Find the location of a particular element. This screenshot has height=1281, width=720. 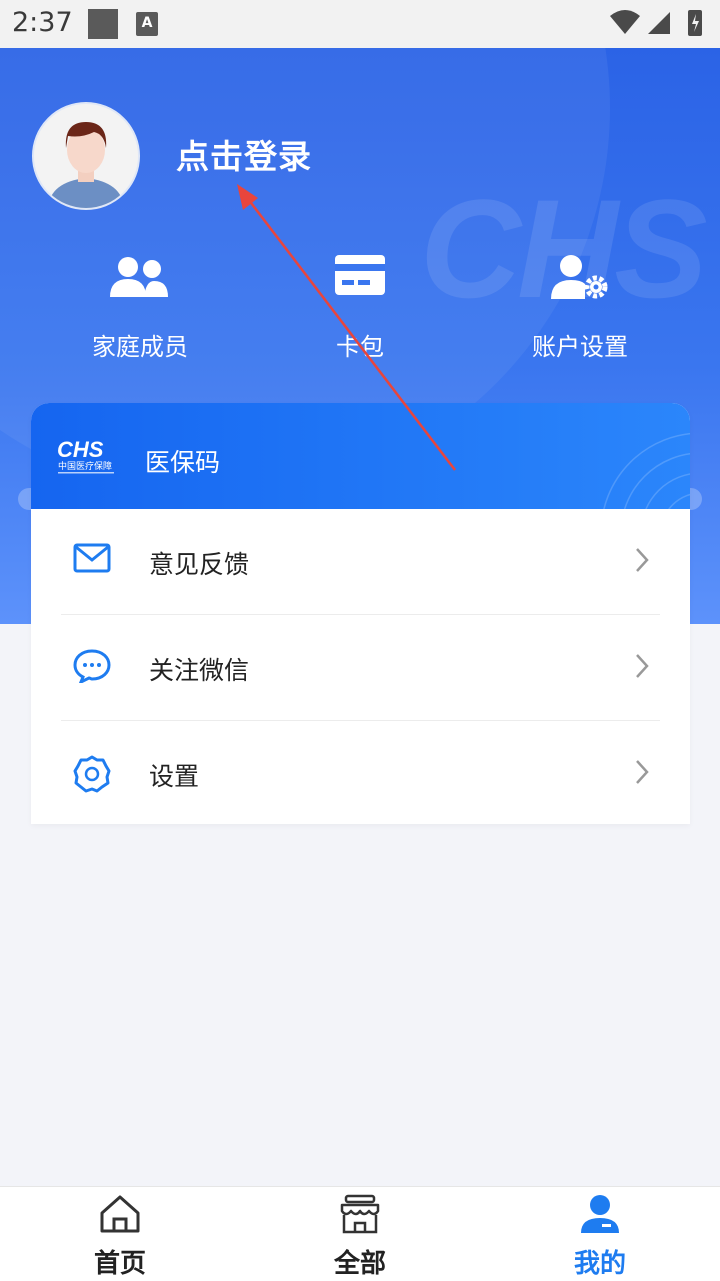

profile-icon is located at coordinates (600, 1216).